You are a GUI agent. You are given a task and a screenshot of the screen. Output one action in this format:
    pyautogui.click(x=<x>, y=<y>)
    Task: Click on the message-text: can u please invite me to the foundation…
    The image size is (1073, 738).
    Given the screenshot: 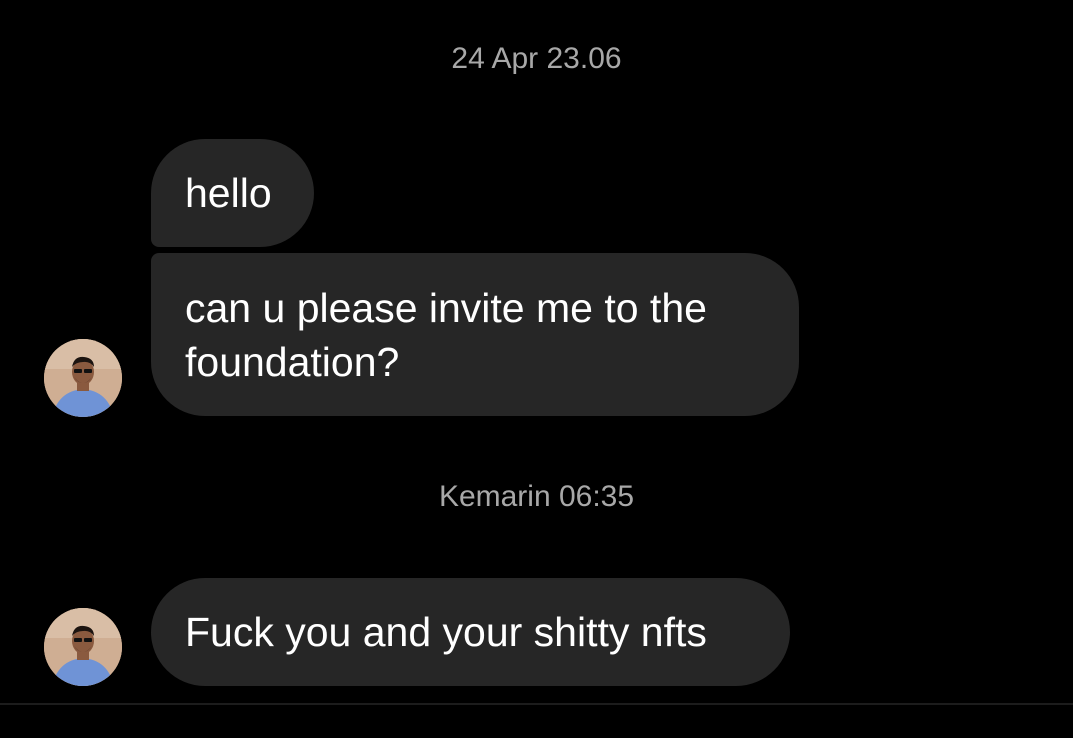 What is the action you would take?
    pyautogui.click(x=446, y=334)
    